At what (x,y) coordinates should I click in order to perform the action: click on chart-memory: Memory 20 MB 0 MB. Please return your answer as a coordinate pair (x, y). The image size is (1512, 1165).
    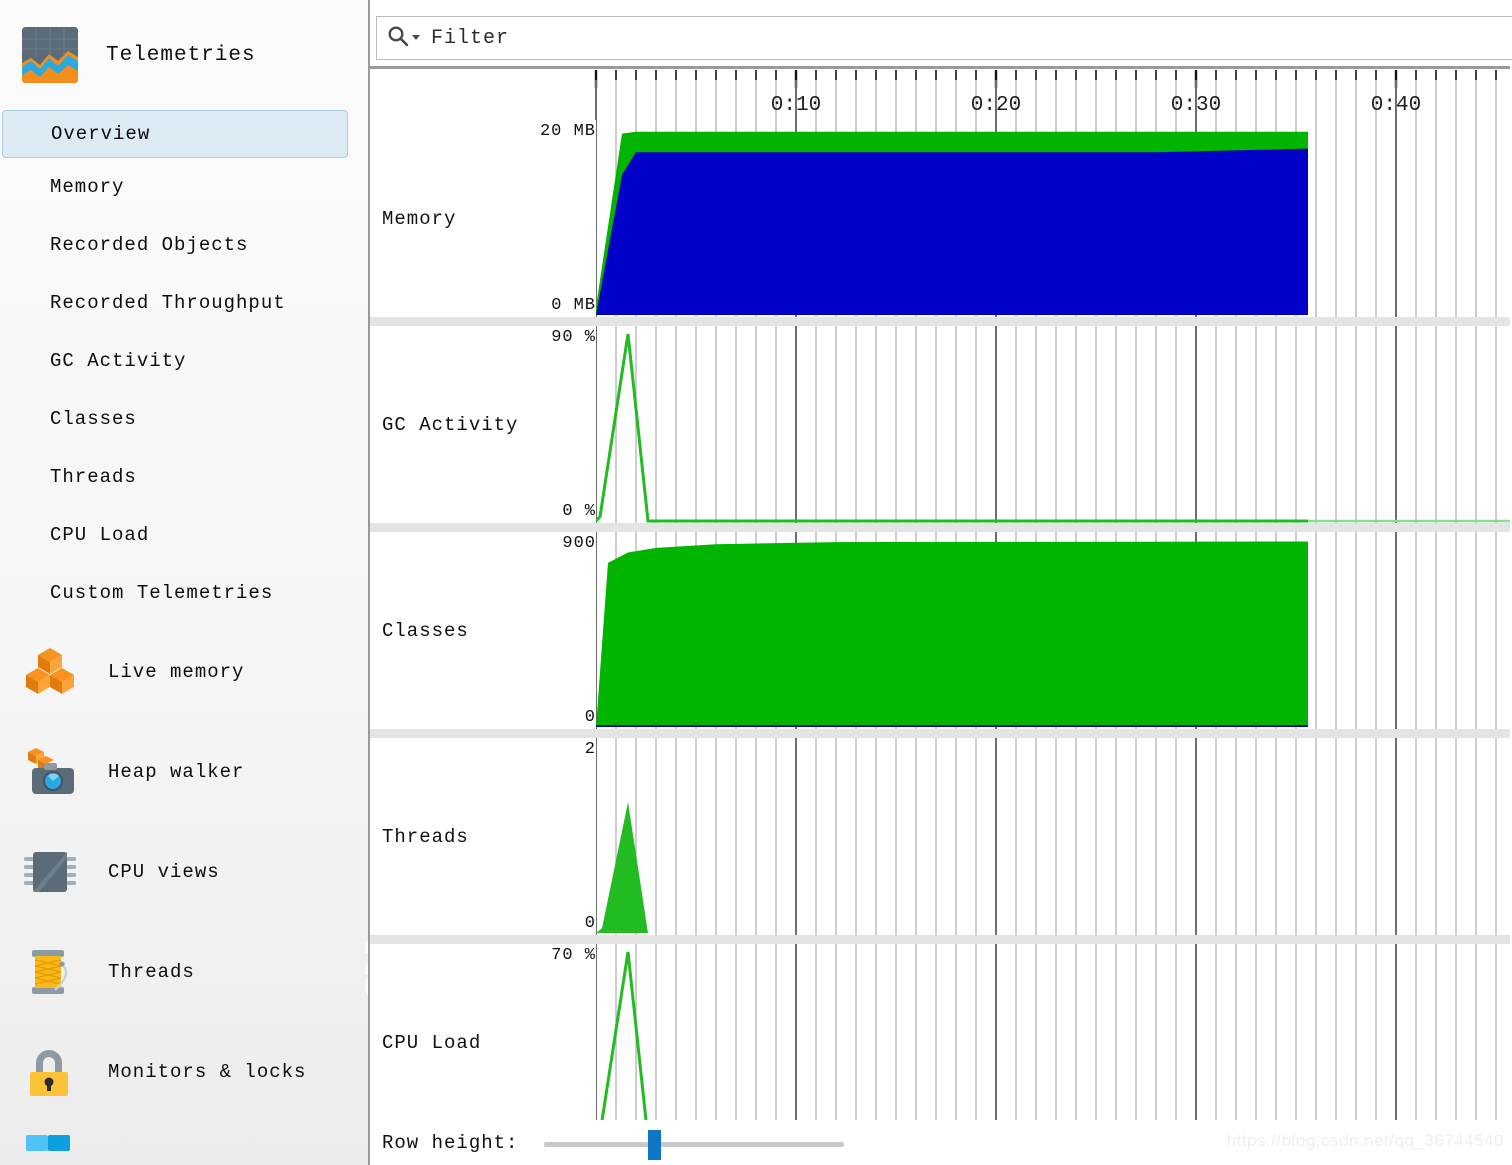
    Looking at the image, I should click on (940, 218).